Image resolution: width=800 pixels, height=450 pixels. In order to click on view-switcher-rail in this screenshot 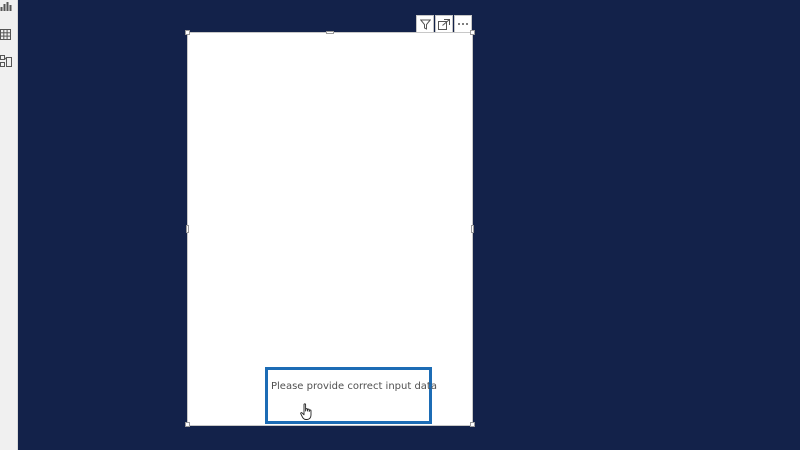, I will do `click(9, 225)`.